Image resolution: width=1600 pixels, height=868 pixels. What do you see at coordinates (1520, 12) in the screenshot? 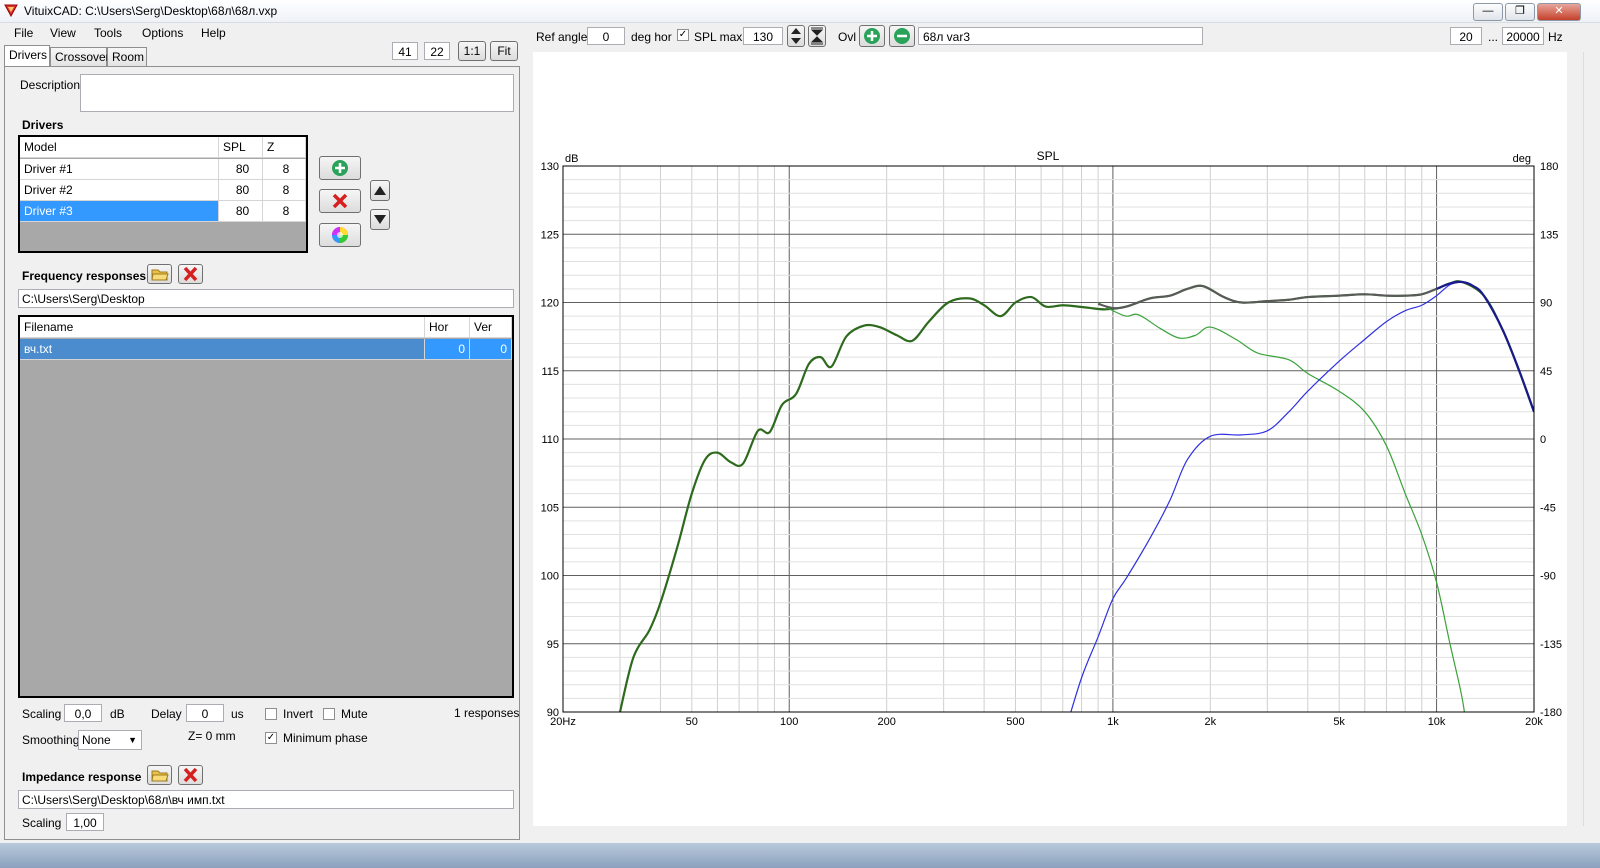
I see `maximize-button: ❐` at bounding box center [1520, 12].